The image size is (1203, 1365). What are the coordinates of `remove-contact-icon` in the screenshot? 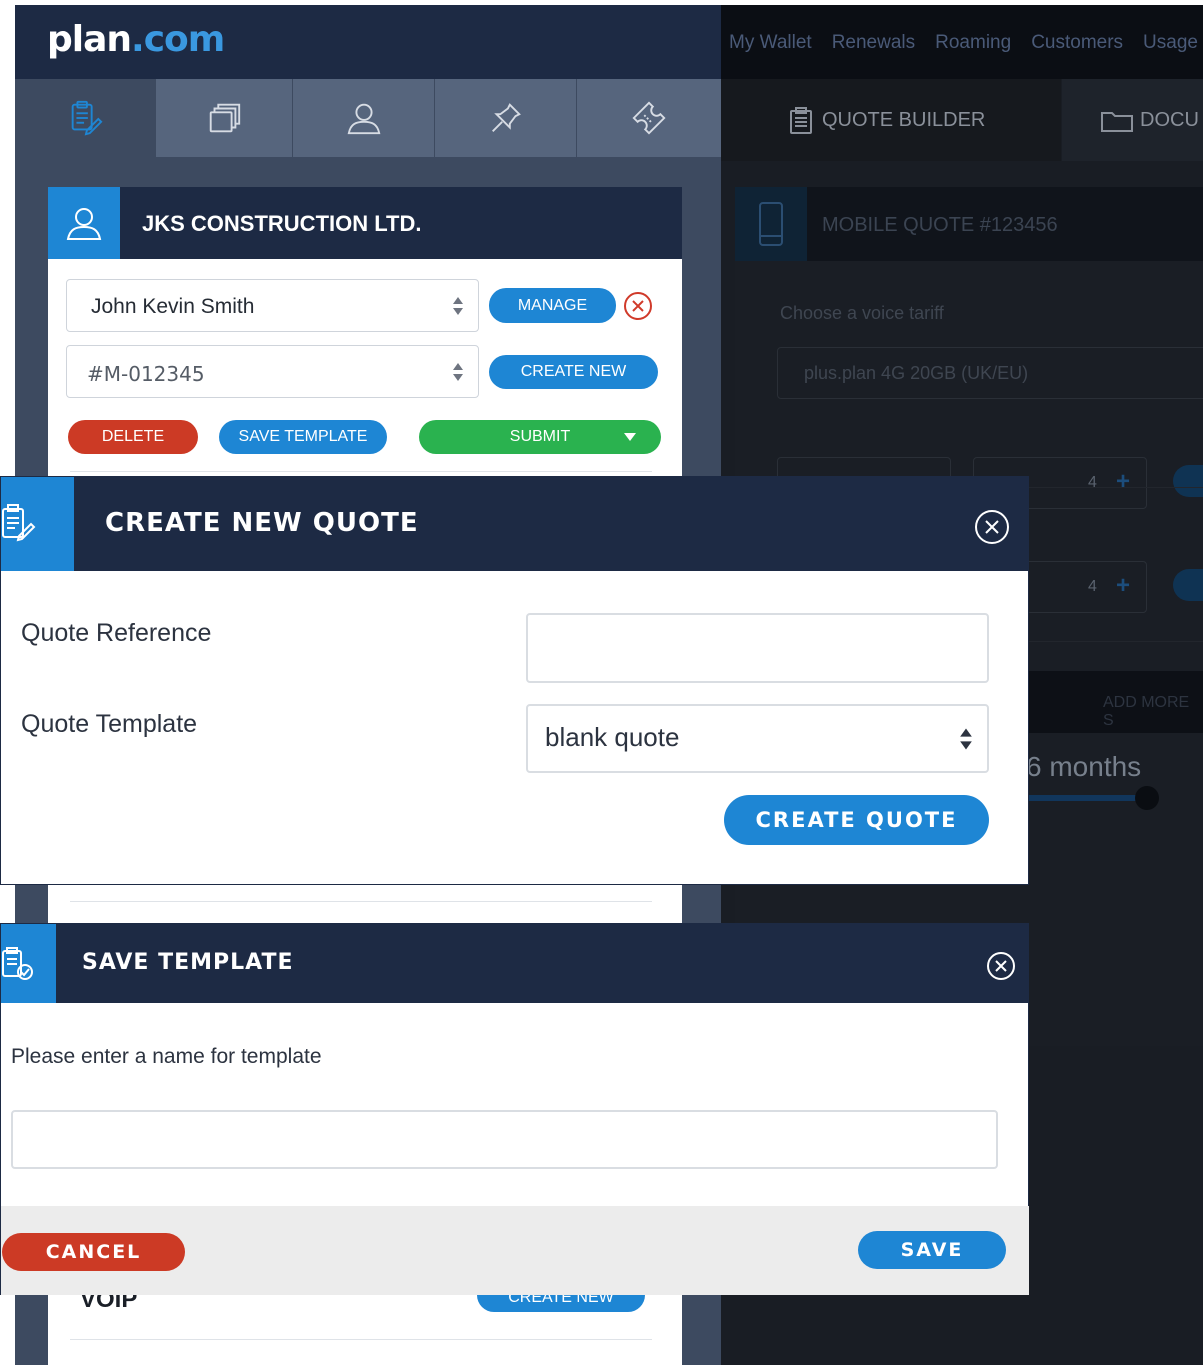 It's located at (638, 306).